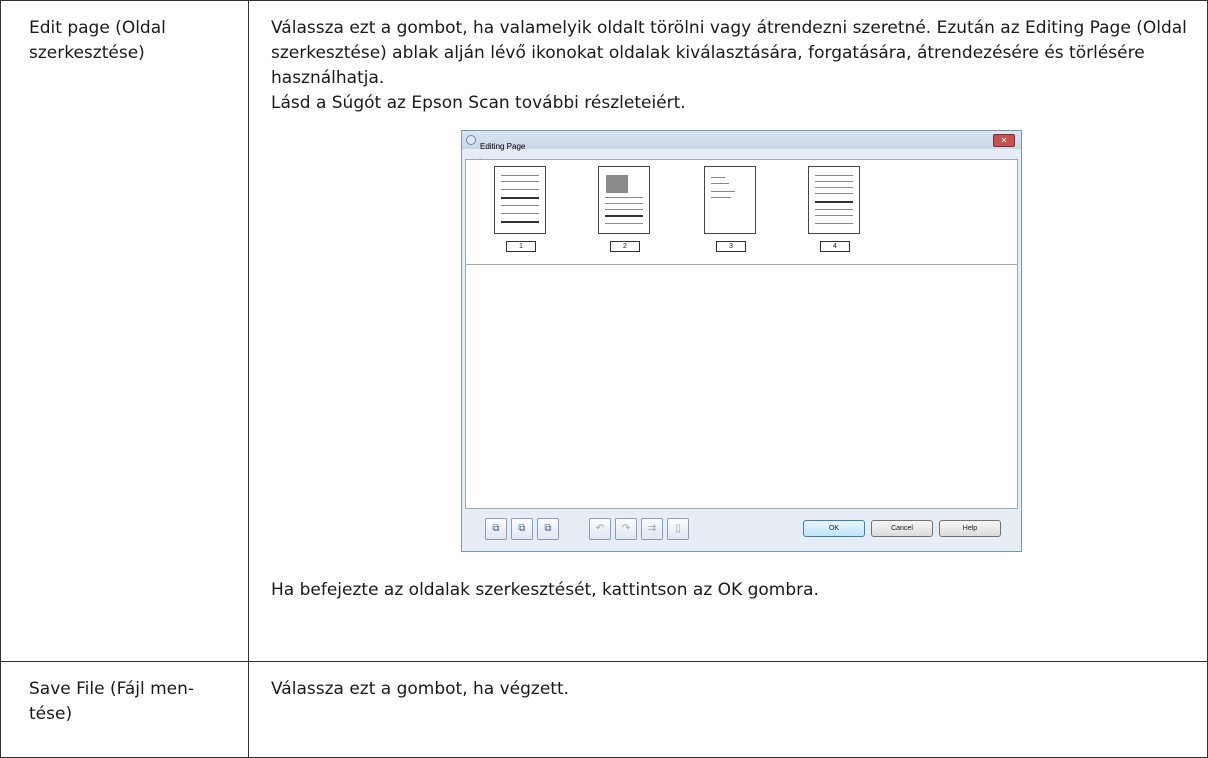 The height and width of the screenshot is (758, 1208). What do you see at coordinates (835, 246) in the screenshot?
I see `page-number: 4` at bounding box center [835, 246].